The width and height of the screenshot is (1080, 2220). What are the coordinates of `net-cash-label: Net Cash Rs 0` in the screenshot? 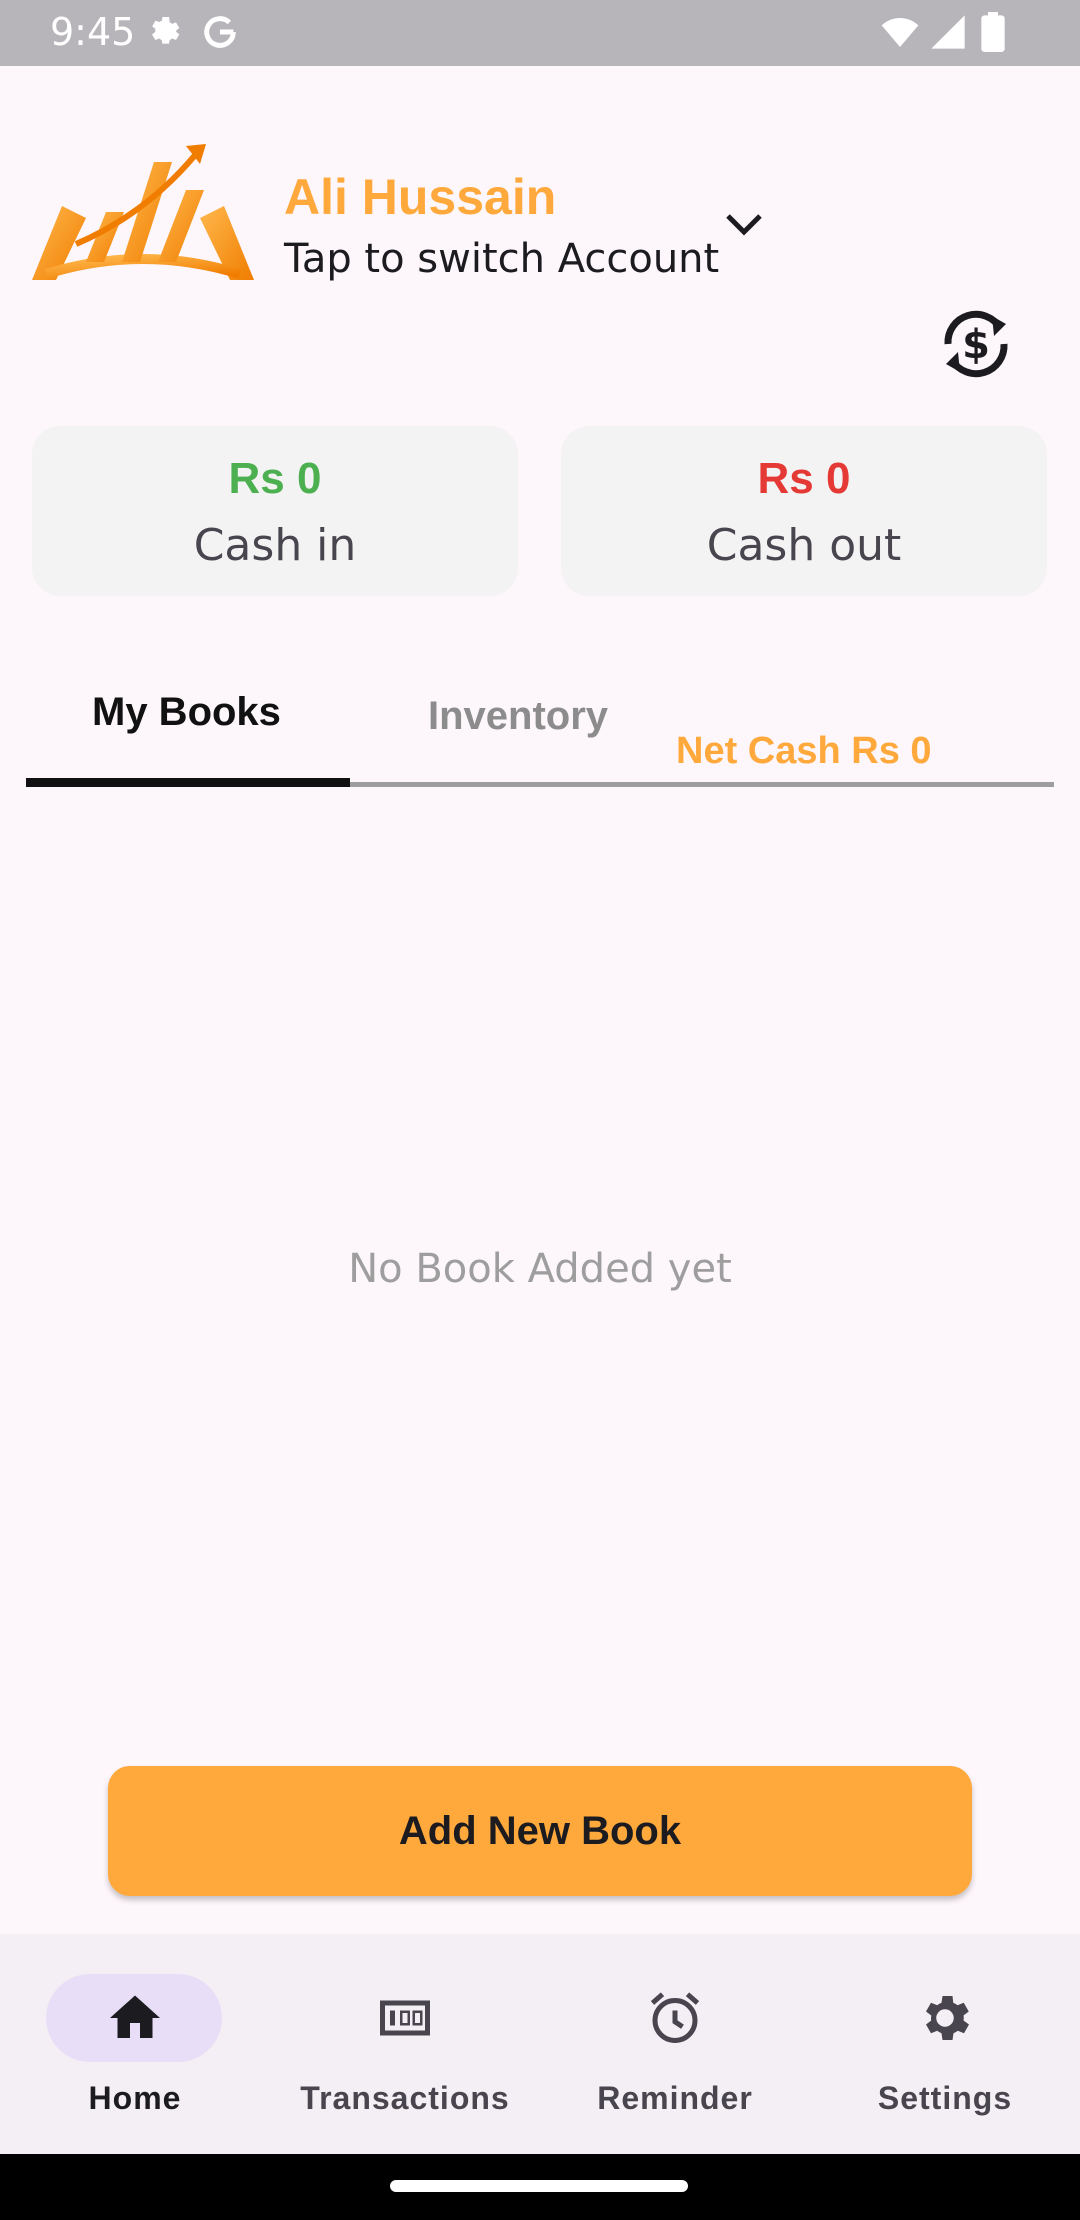 It's located at (804, 751).